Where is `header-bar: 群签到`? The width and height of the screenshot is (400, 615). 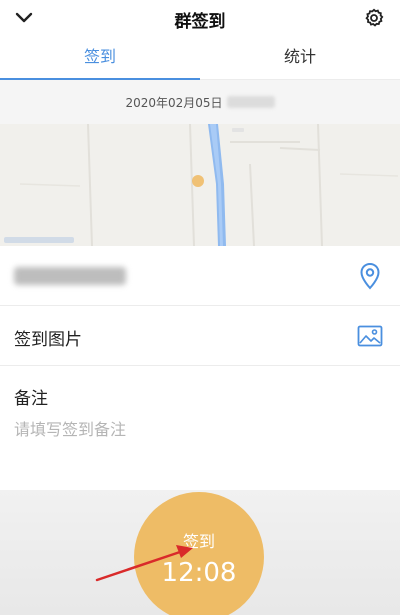 header-bar: 群签到 is located at coordinates (200, 18).